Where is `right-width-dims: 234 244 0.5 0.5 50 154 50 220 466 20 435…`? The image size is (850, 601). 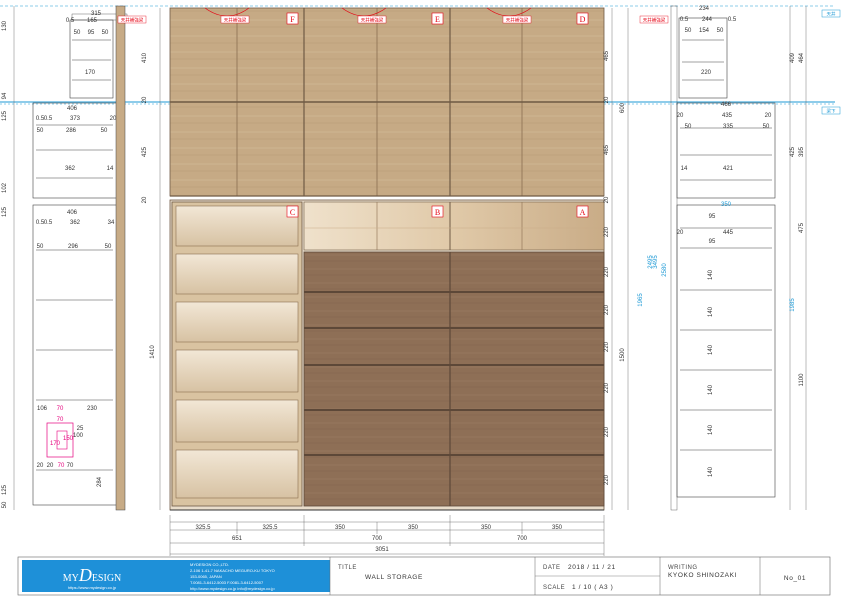 right-width-dims: 234 244 0.5 0.5 50 154 50 220 466 20 435… is located at coordinates (724, 241).